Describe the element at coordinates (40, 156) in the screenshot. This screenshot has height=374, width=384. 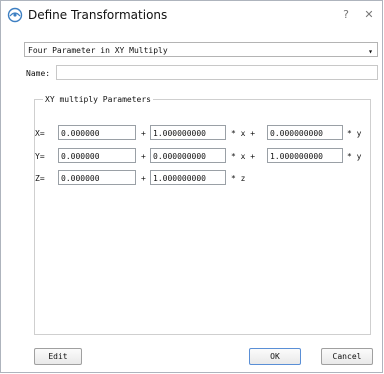
I see `row-y-label: Y=` at that location.